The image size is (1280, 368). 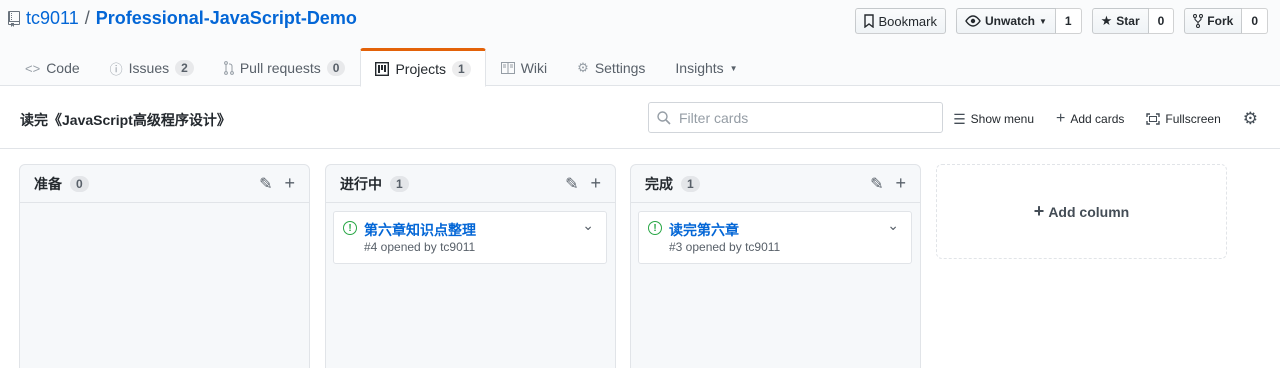 I want to click on filter-cards-box, so click(x=795, y=117).